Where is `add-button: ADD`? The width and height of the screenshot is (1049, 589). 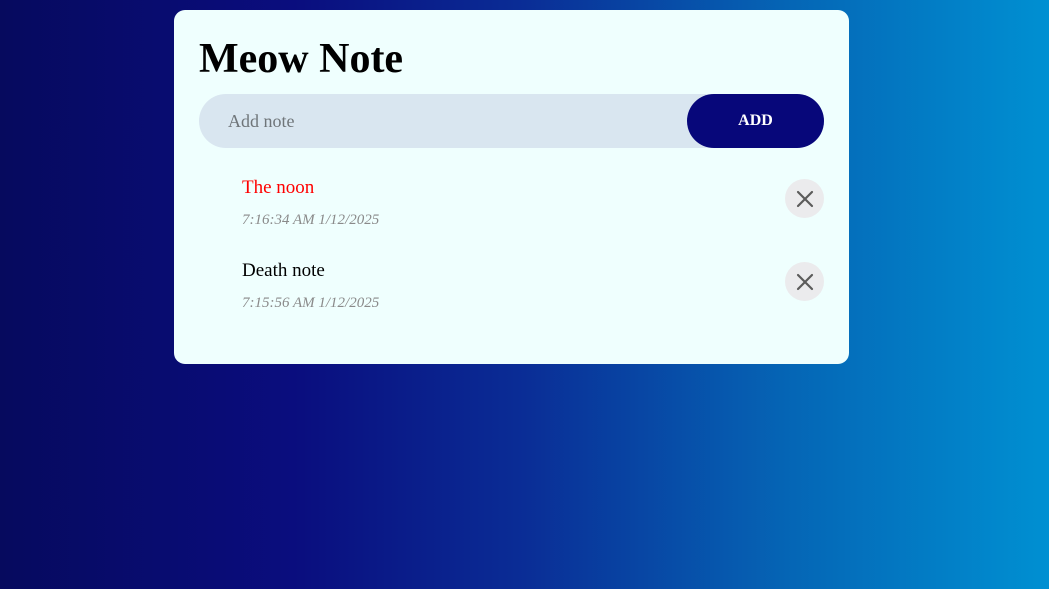 add-button: ADD is located at coordinates (755, 121).